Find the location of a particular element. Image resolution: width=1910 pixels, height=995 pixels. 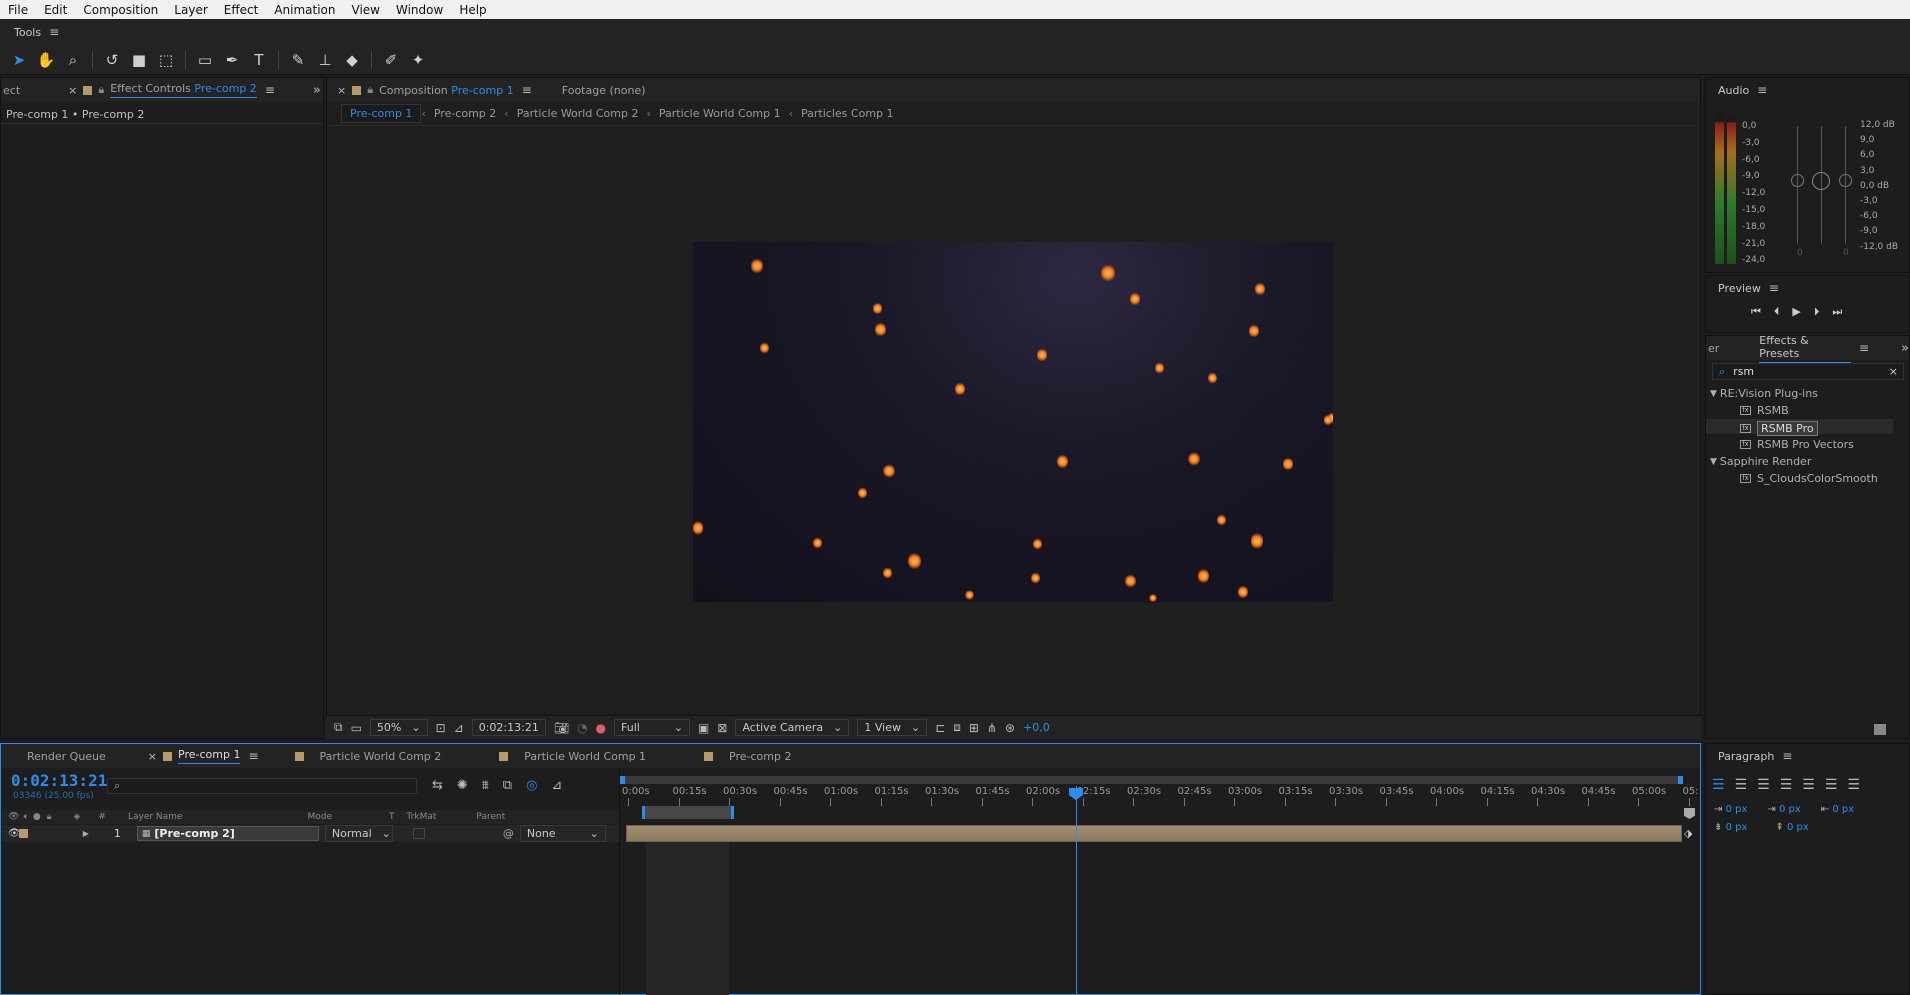

audio-toggle-icon: 🔈︎ is located at coordinates (25, 817).